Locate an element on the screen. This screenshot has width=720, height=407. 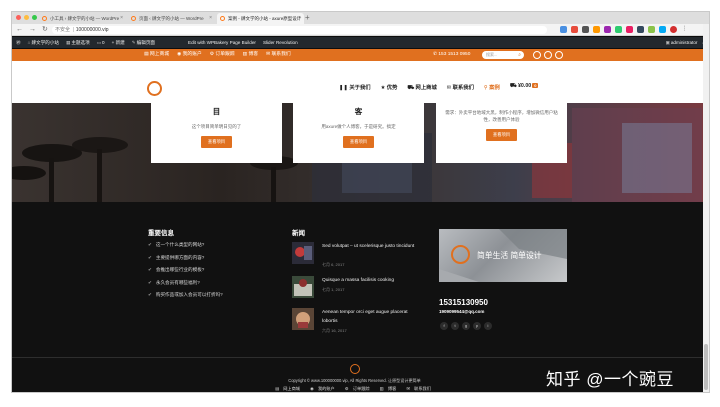
bottom-link-account: ◉ 我的账户 is located at coordinates (324, 388).